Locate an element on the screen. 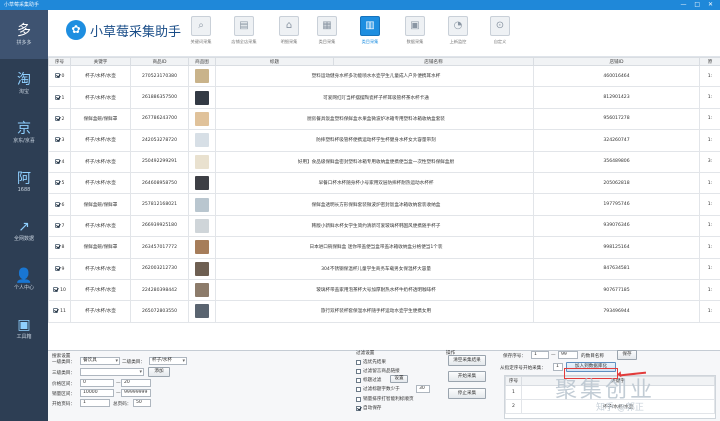 This screenshot has width=720, height=421. app-logo: ✿ 小草莓采集助手 is located at coordinates (123, 30).